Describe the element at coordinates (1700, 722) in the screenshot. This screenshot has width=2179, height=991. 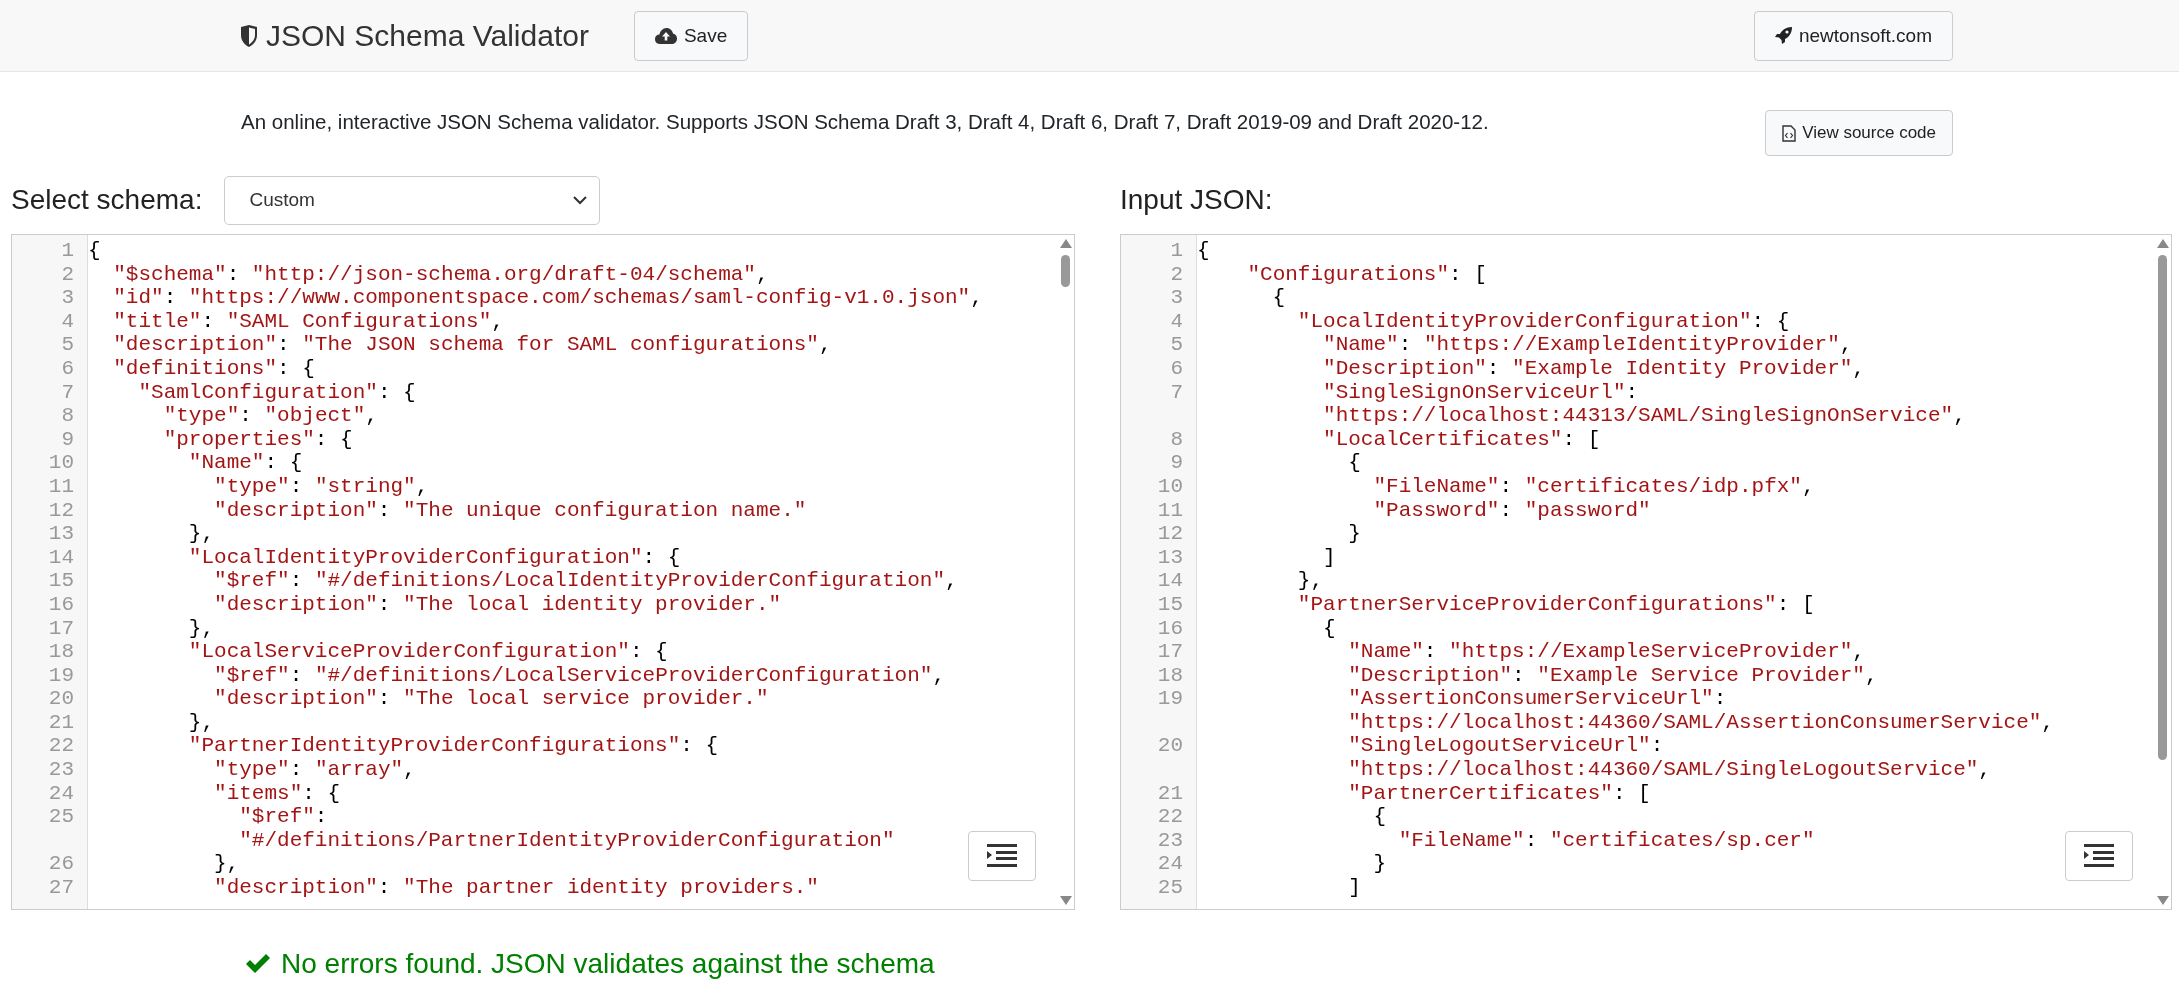
I see `code-line: "https://localhost:44360/SAML/AssertionConsumerService",` at that location.